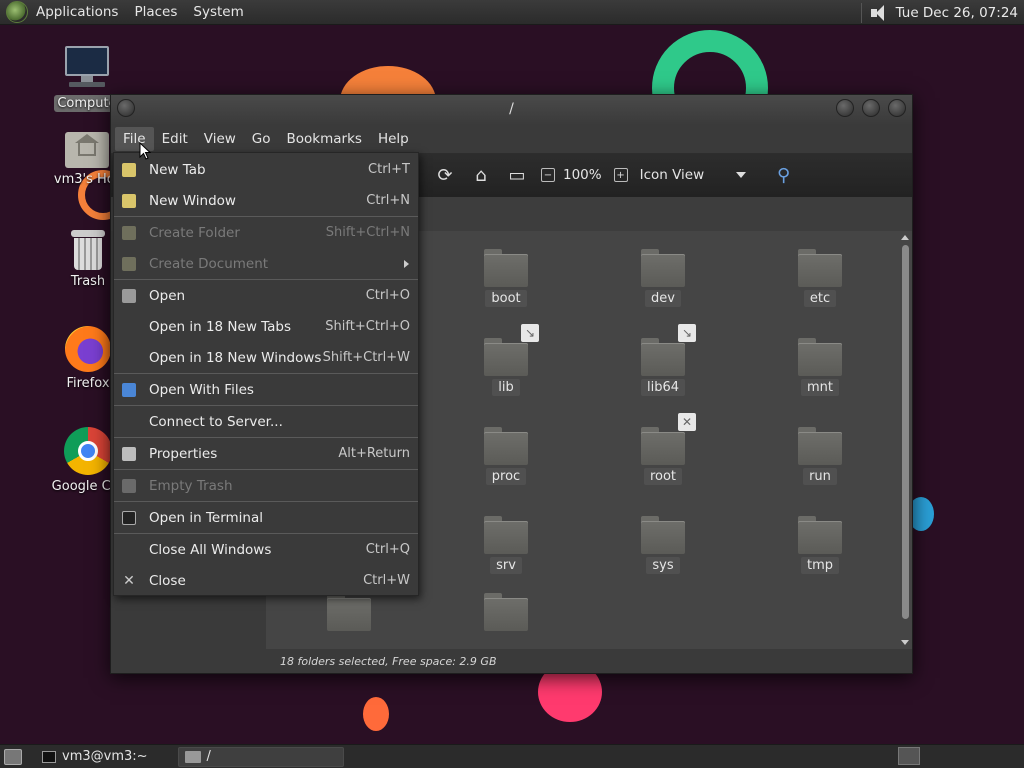 This screenshot has height=768, width=1024. Describe the element at coordinates (386, 580) in the screenshot. I see `menu-item-shortcut: Ctrl+W` at that location.